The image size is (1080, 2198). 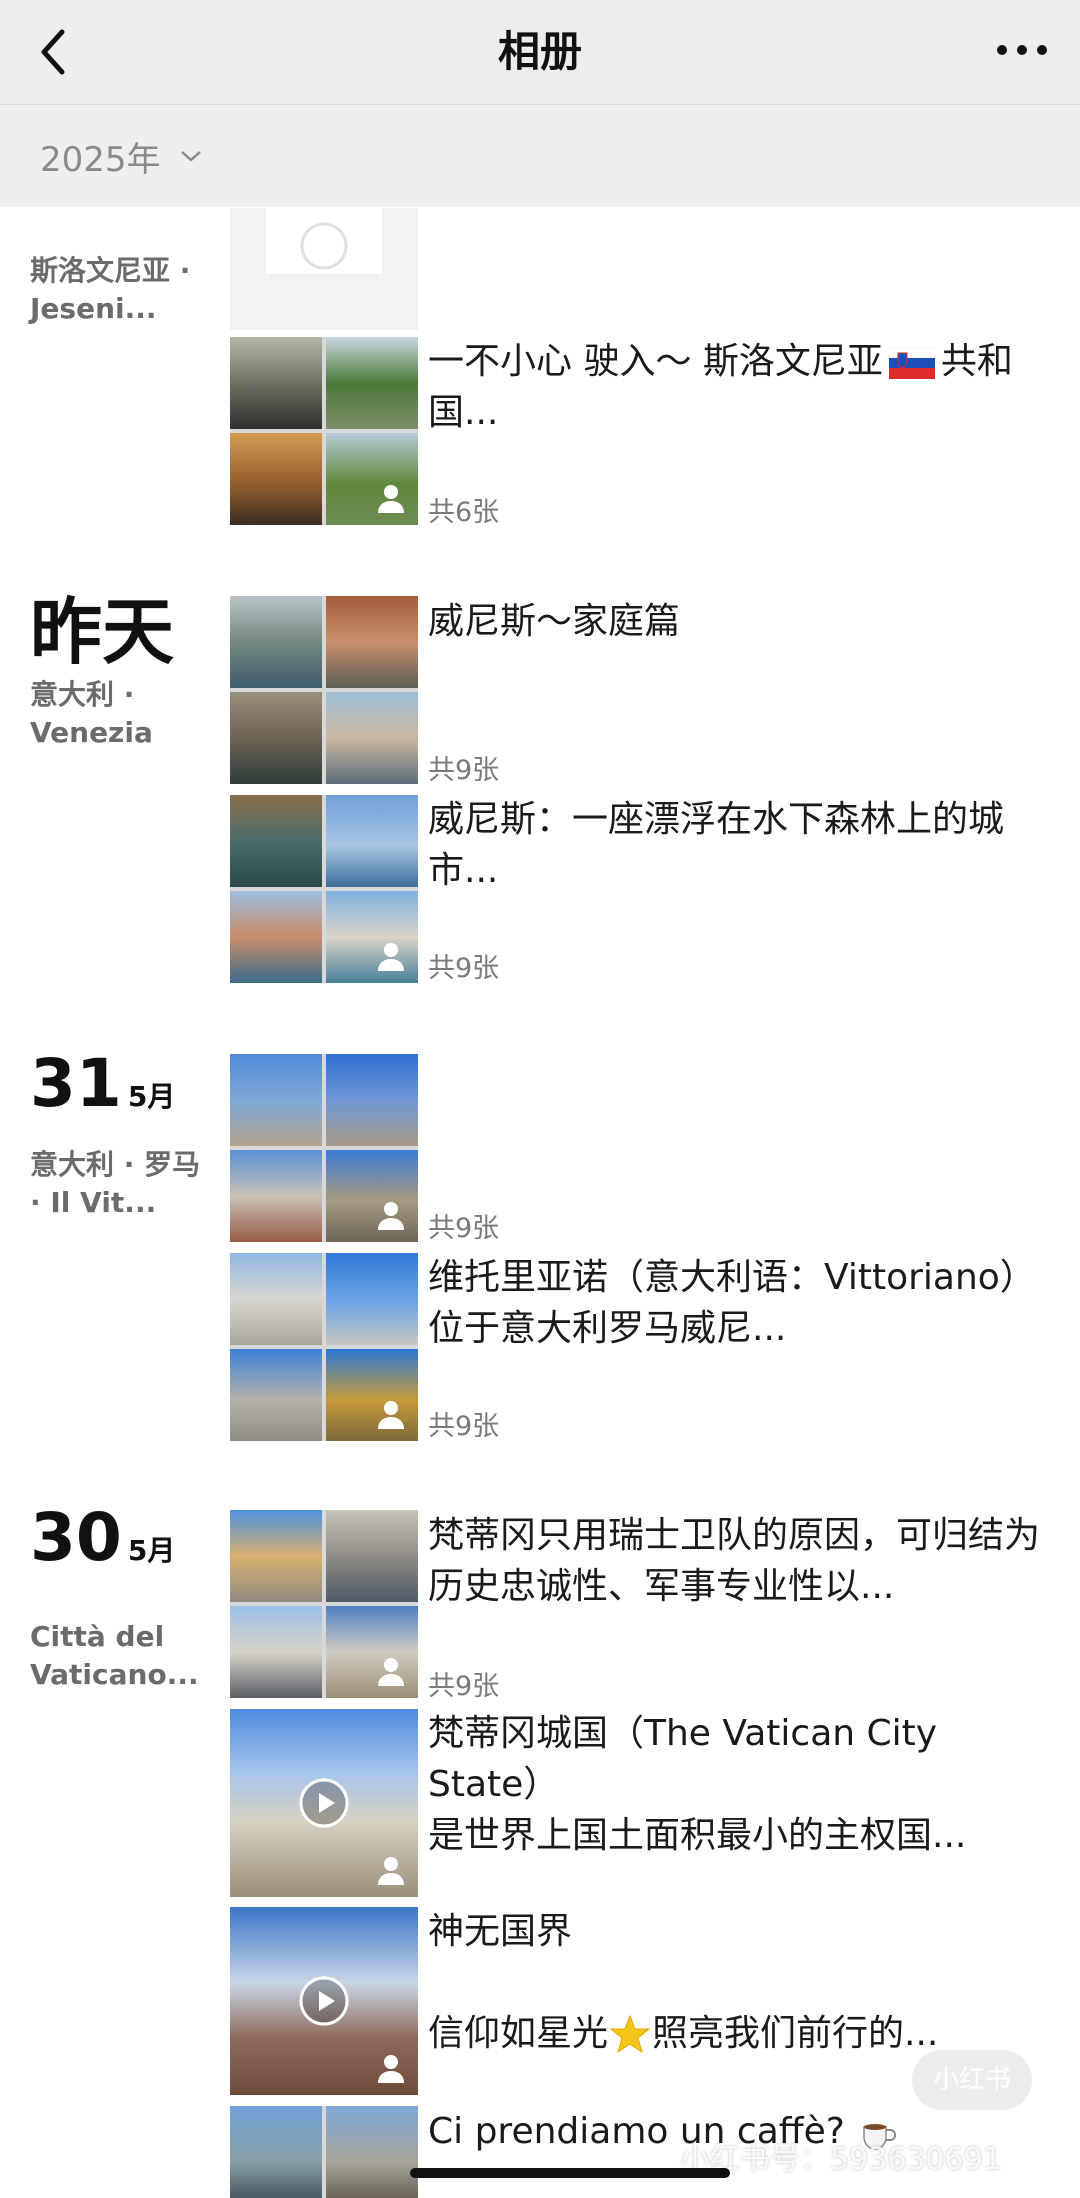 I want to click on day-label: 昨天, so click(x=102, y=632).